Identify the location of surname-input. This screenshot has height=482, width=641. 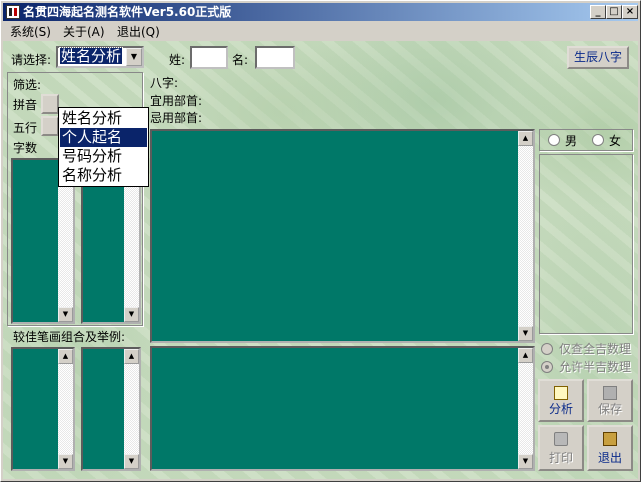
(209, 57).